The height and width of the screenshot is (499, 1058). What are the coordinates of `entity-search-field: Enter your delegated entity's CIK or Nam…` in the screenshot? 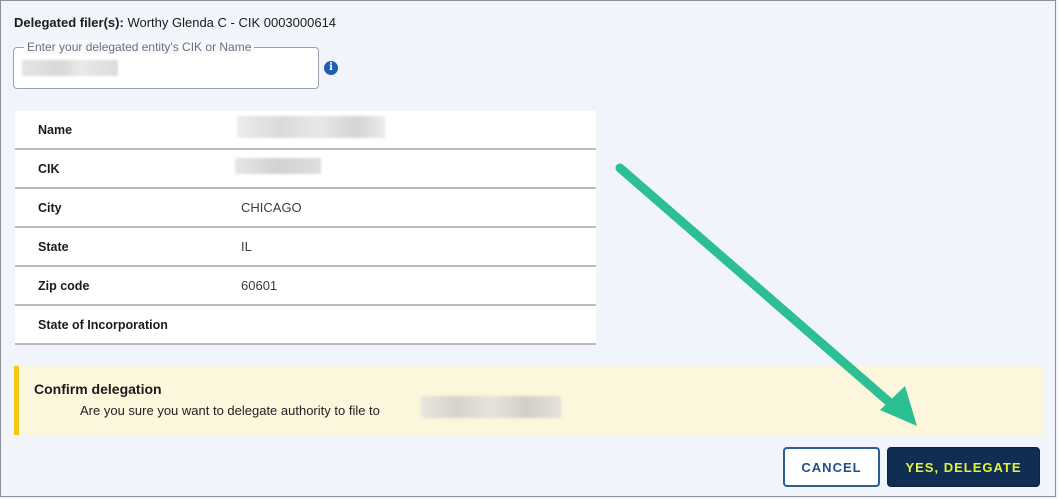 It's located at (166, 64).